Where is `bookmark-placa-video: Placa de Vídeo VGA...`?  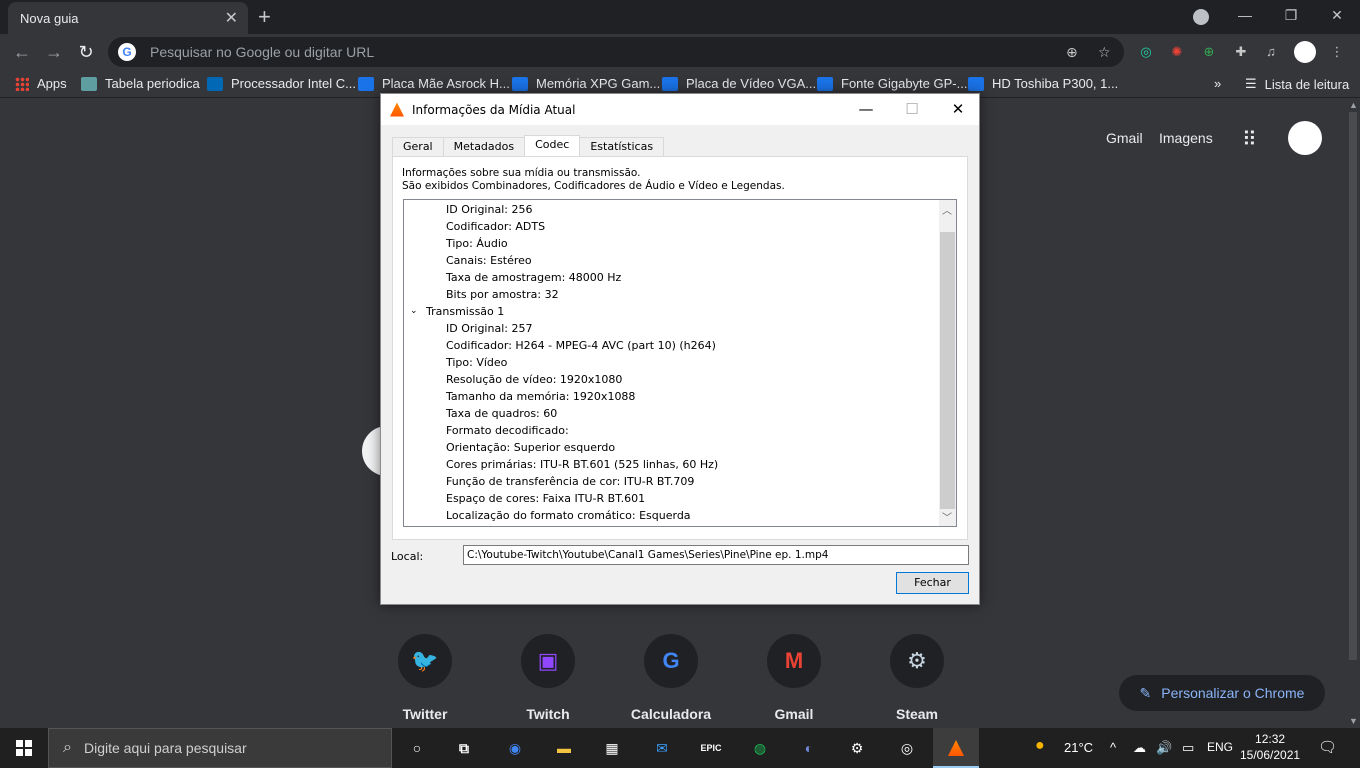
bookmark-placa-video: Placa de Vídeo VGA... is located at coordinates (739, 83).